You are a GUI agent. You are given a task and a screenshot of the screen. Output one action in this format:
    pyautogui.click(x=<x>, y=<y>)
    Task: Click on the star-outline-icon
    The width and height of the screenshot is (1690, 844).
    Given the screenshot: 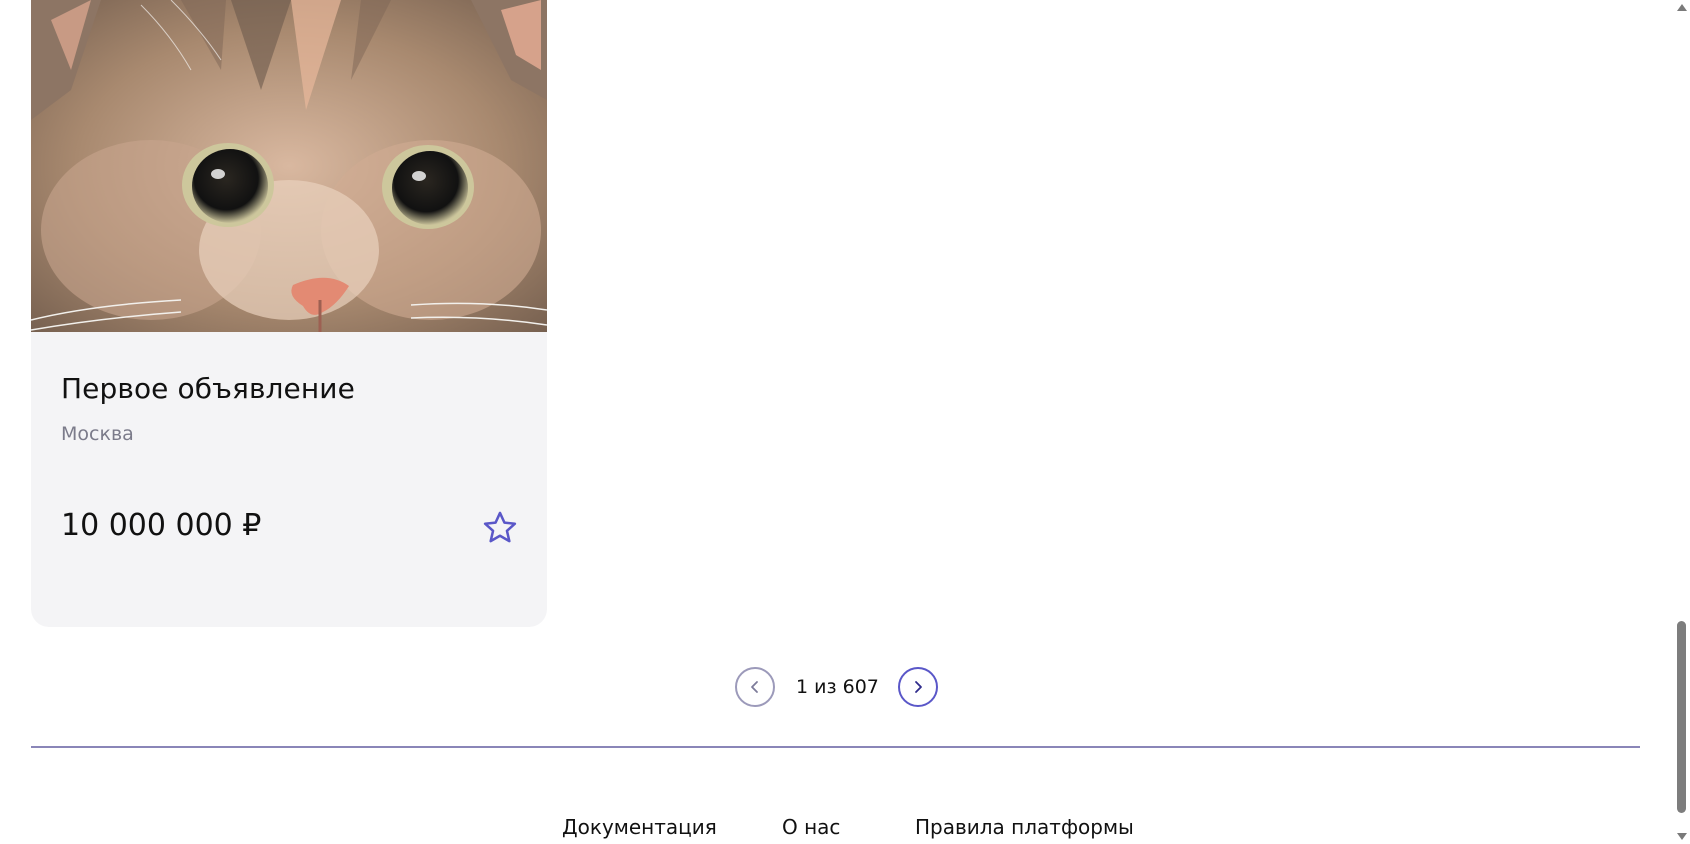 What is the action you would take?
    pyautogui.click(x=500, y=527)
    